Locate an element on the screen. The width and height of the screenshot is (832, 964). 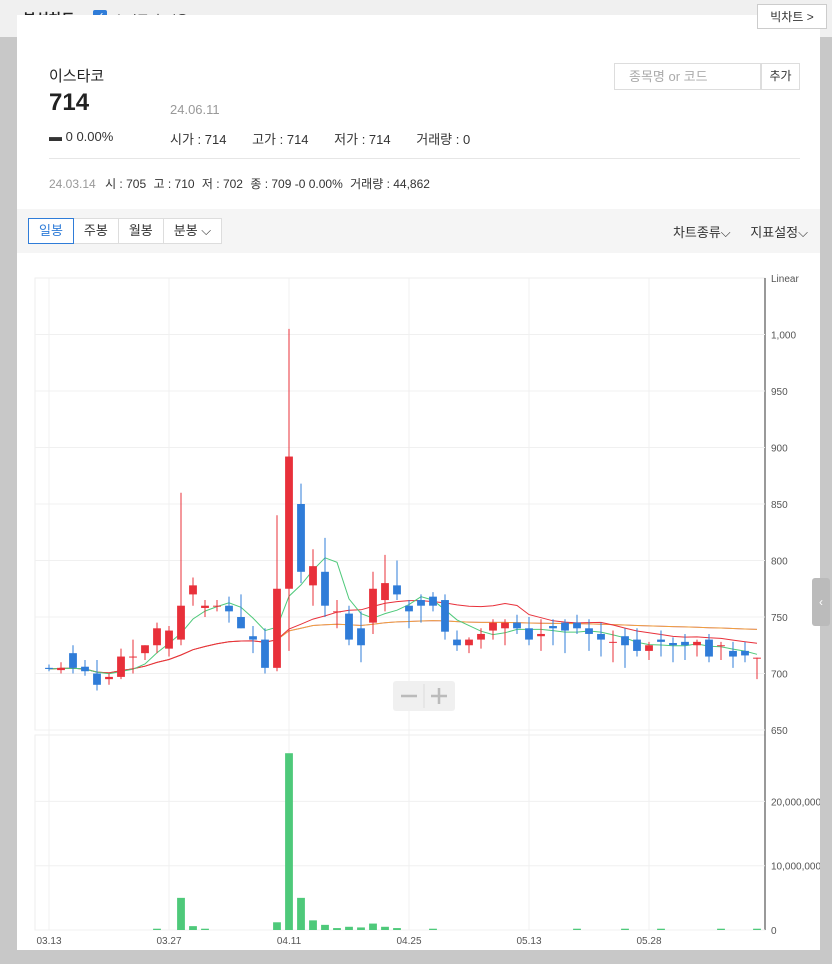
tab-daily: 일봉 is located at coordinates (51, 231).